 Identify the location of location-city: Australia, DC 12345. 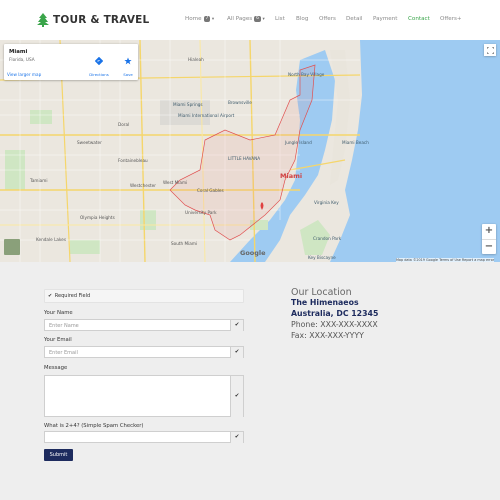
(335, 313).